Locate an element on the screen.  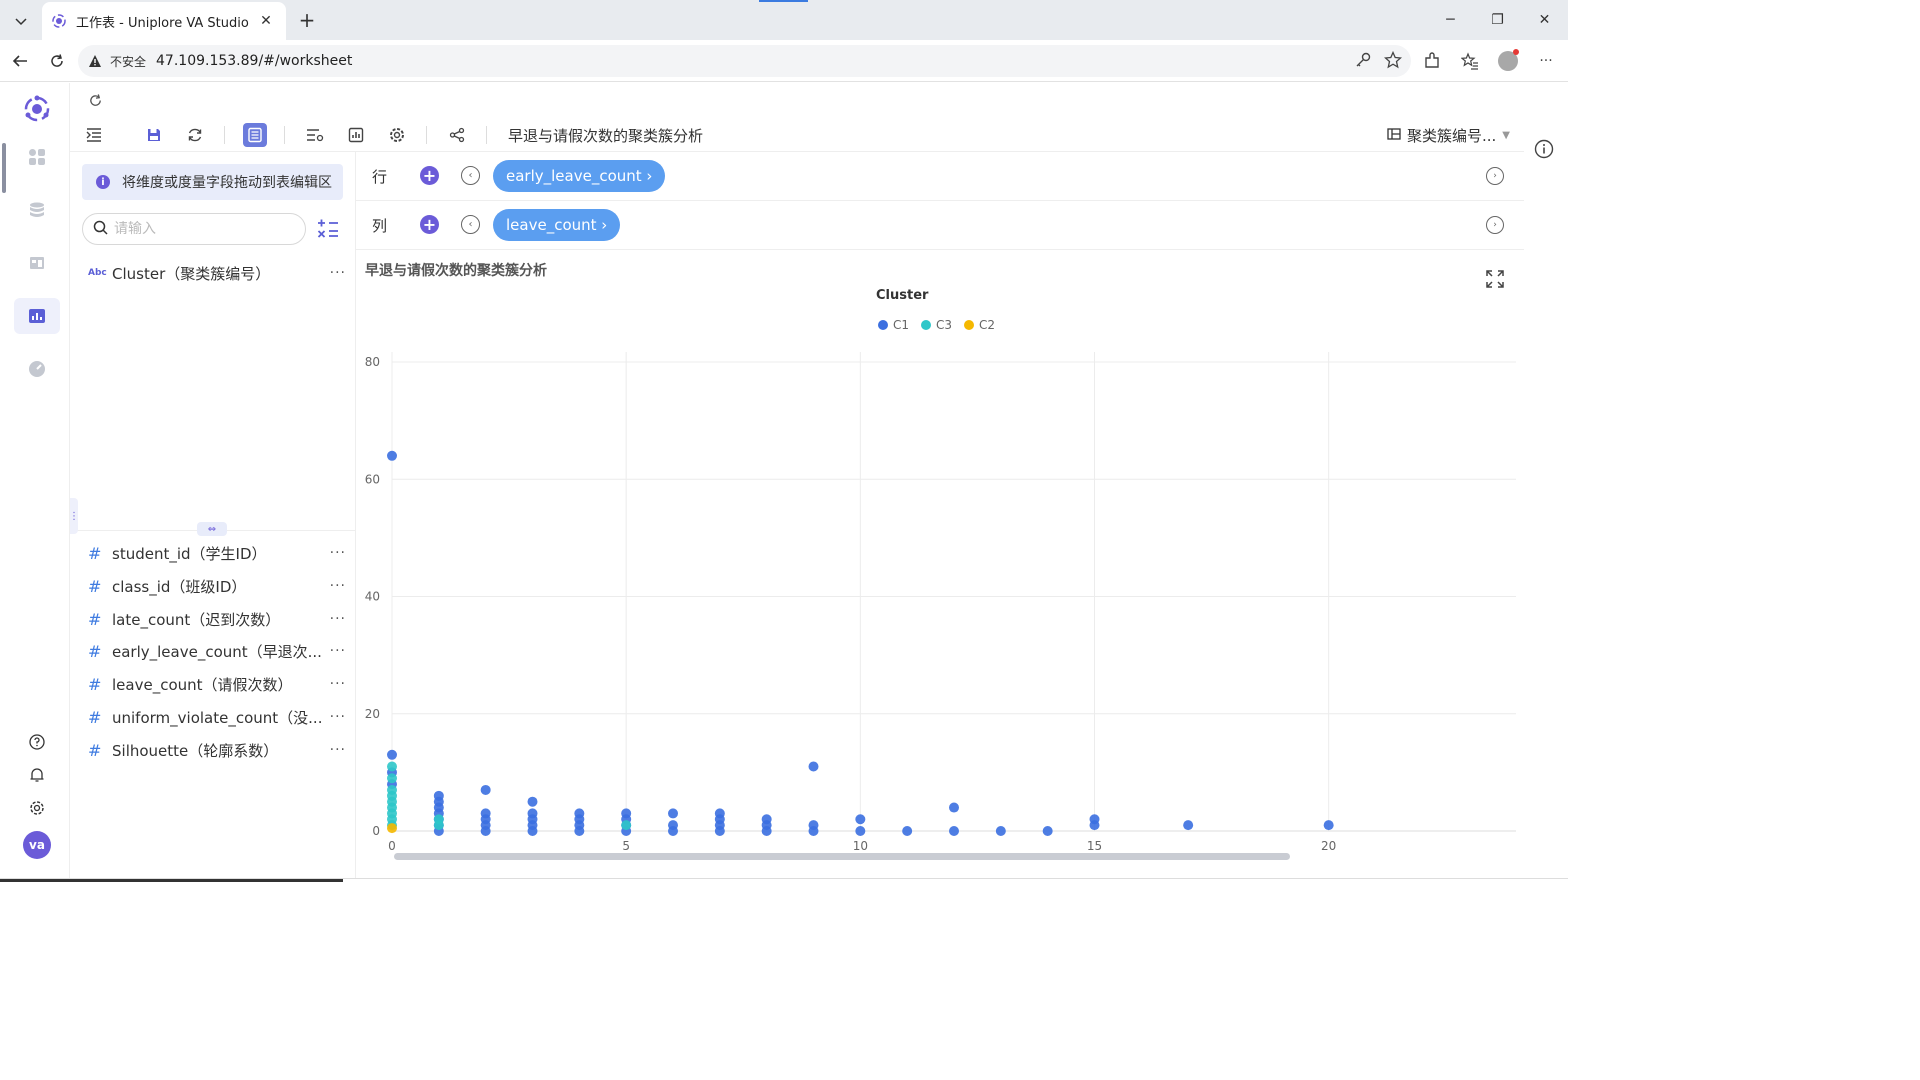
measure-field-early-leave-count: # early_leave_count（早退次... ··· is located at coordinates (217, 651).